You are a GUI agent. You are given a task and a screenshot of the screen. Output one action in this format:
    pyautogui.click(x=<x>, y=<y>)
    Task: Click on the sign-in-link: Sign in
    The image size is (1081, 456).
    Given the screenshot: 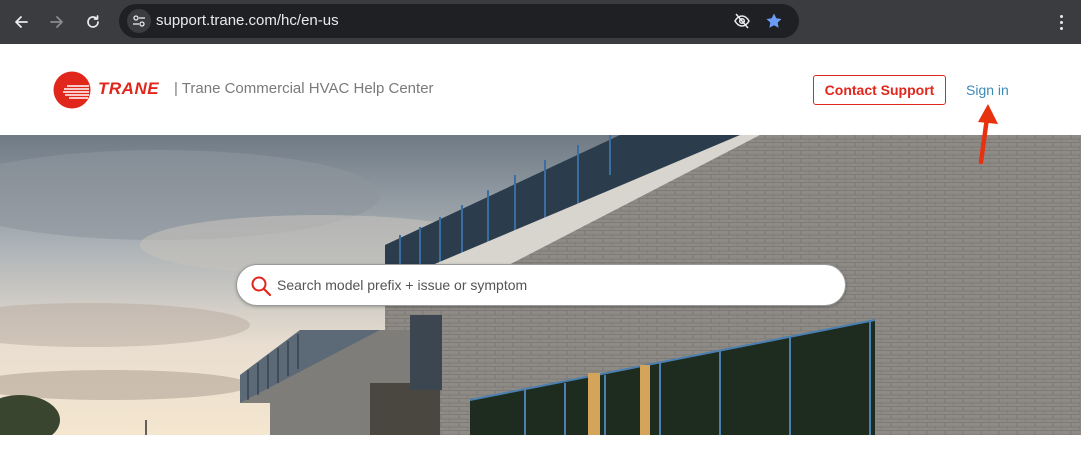 What is the action you would take?
    pyautogui.click(x=987, y=90)
    